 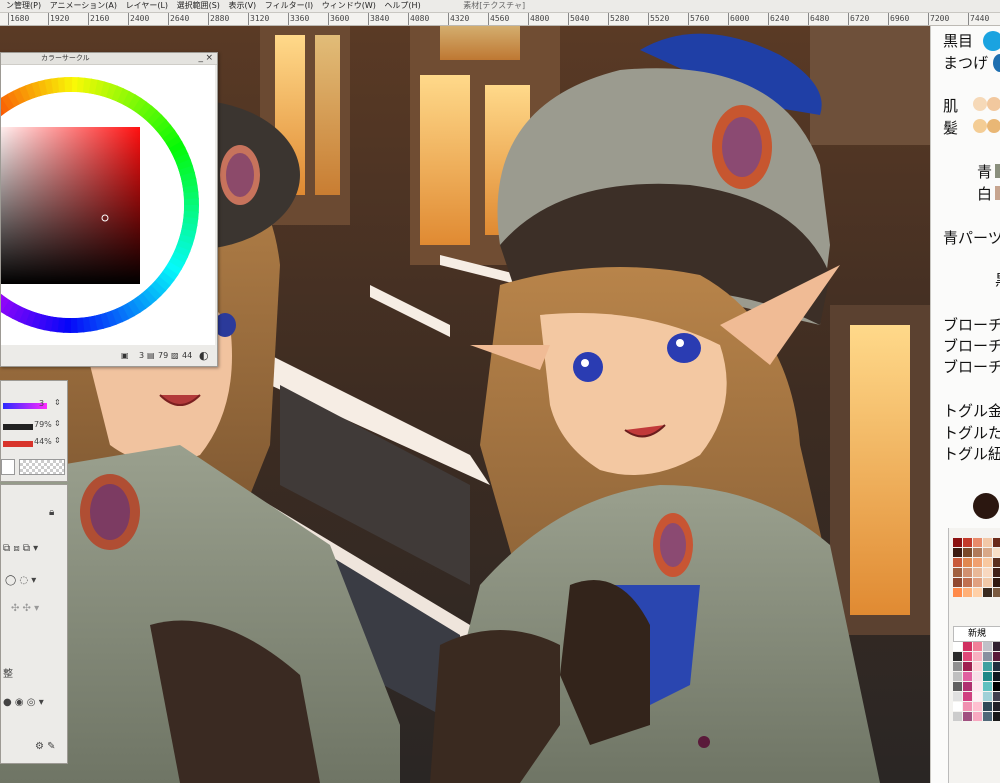 What do you see at coordinates (43, 424) in the screenshot?
I see `opacity-value-1: 79%` at bounding box center [43, 424].